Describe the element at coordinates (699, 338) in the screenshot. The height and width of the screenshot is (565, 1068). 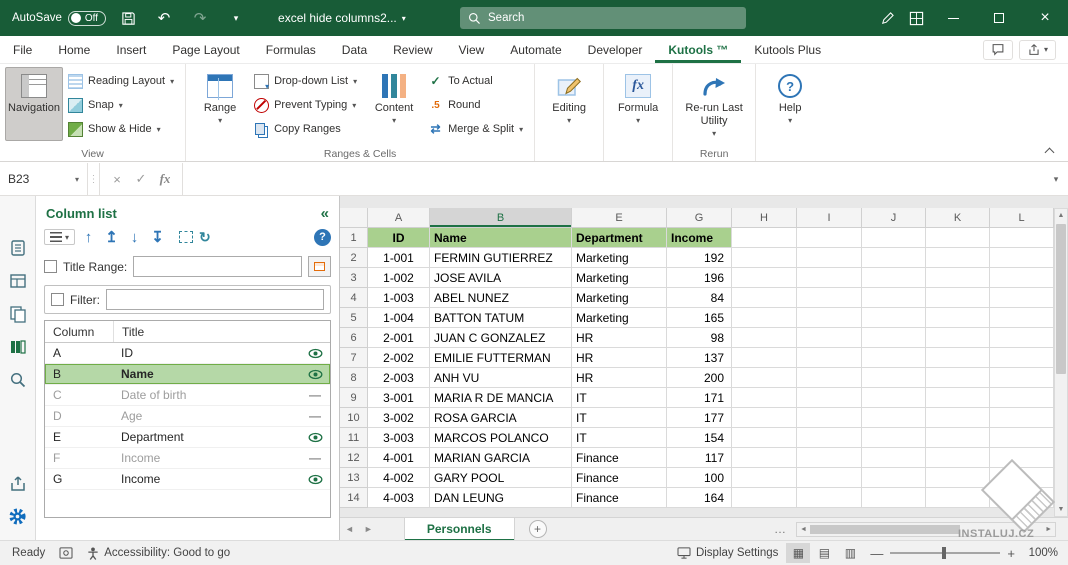
I see `cell-G6: 98` at that location.